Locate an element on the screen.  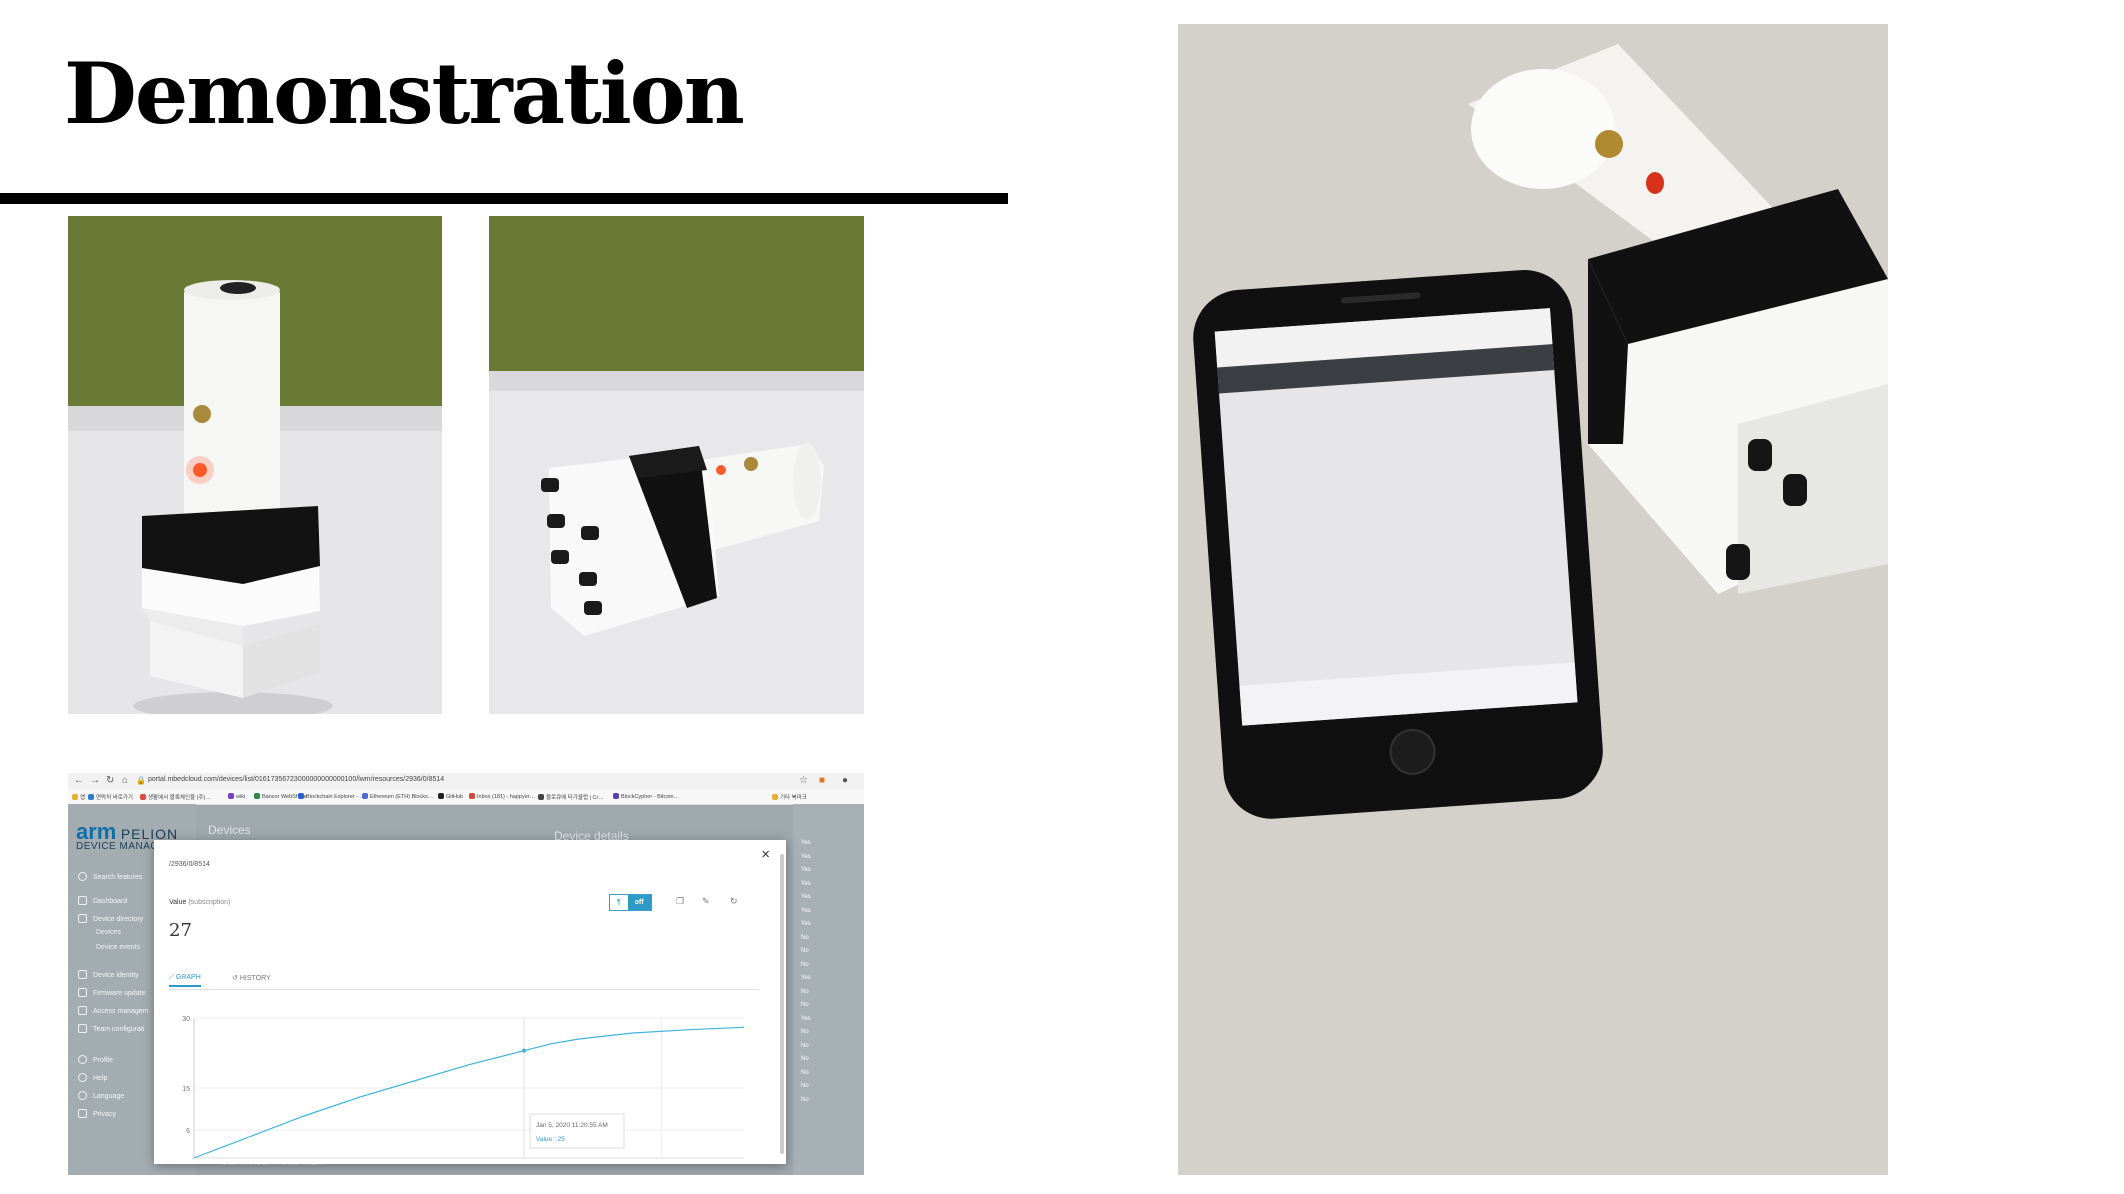
toggle-off-option: off is located at coordinates (639, 902).